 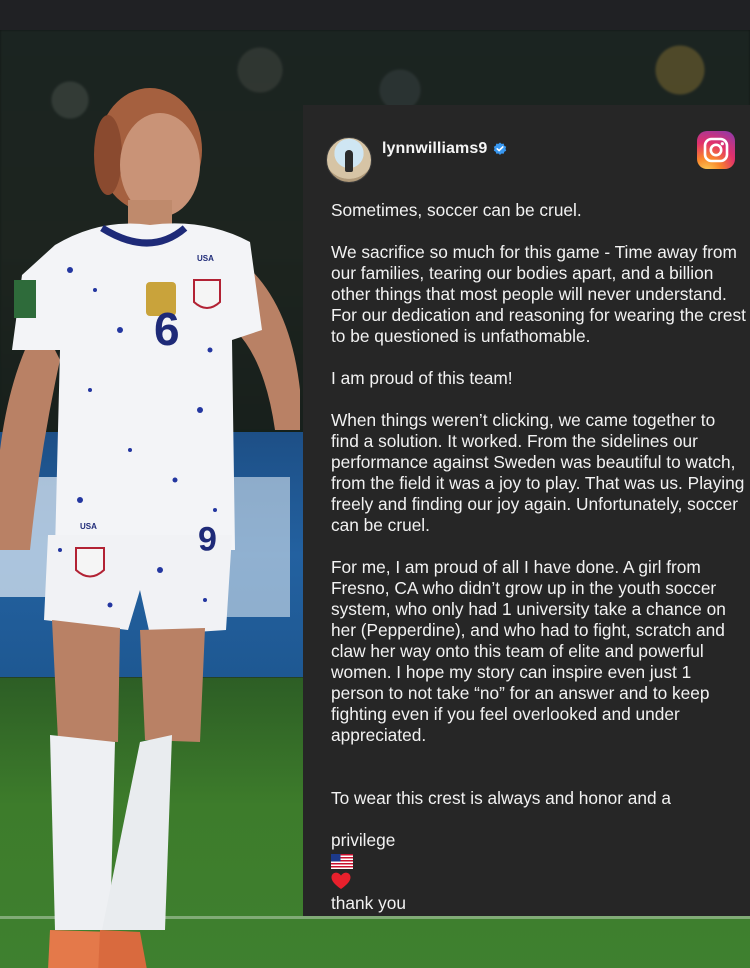 What do you see at coordinates (368, 903) in the screenshot?
I see `closing-text-3: thank you` at bounding box center [368, 903].